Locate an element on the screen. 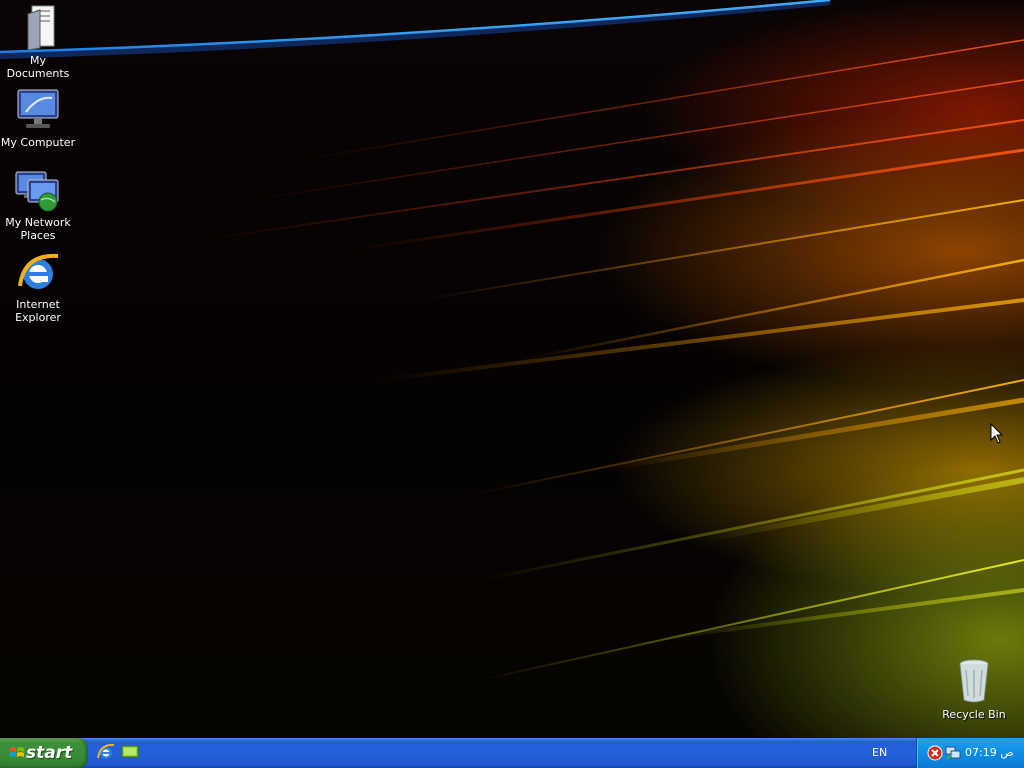 The height and width of the screenshot is (768, 1024). taskbar: start EN 07:19 ص is located at coordinates (512, 753).